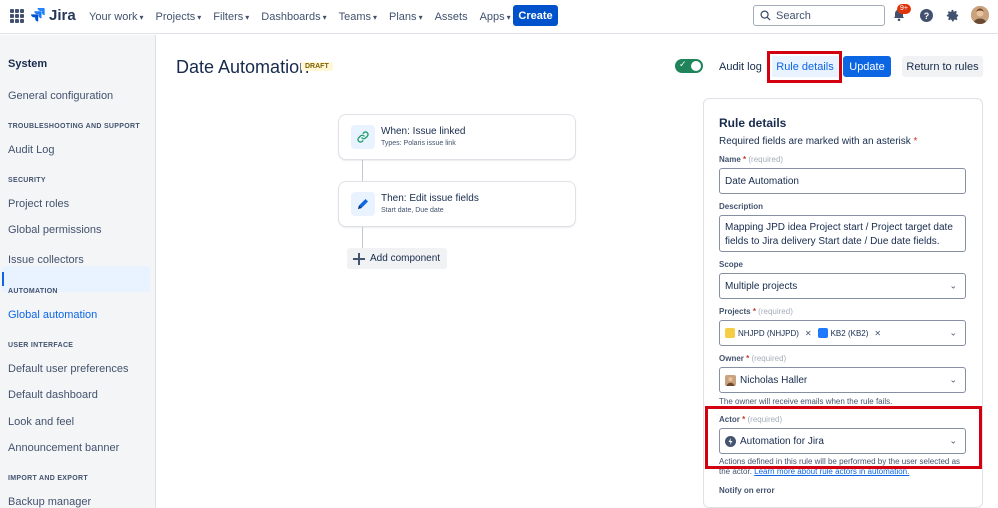 This screenshot has width=998, height=508. I want to click on projects-label: Projects * (required), so click(756, 311).